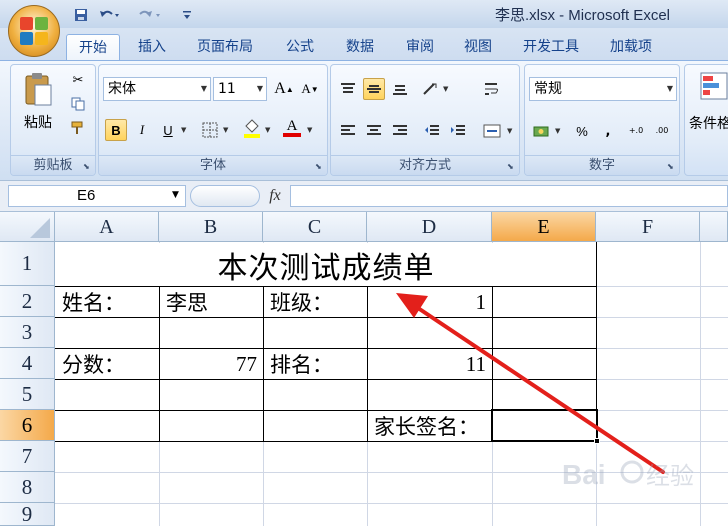  What do you see at coordinates (584, 474) in the screenshot?
I see `svg-text: Bai` at bounding box center [584, 474].